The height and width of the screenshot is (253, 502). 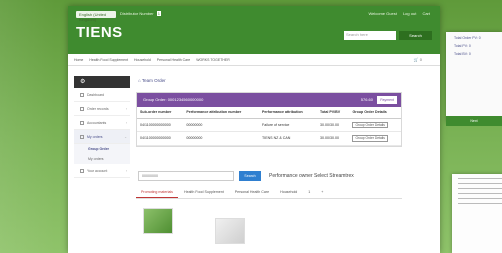 I want to click on nav-item-personal-care: Personal Health Care, so click(x=173, y=60).